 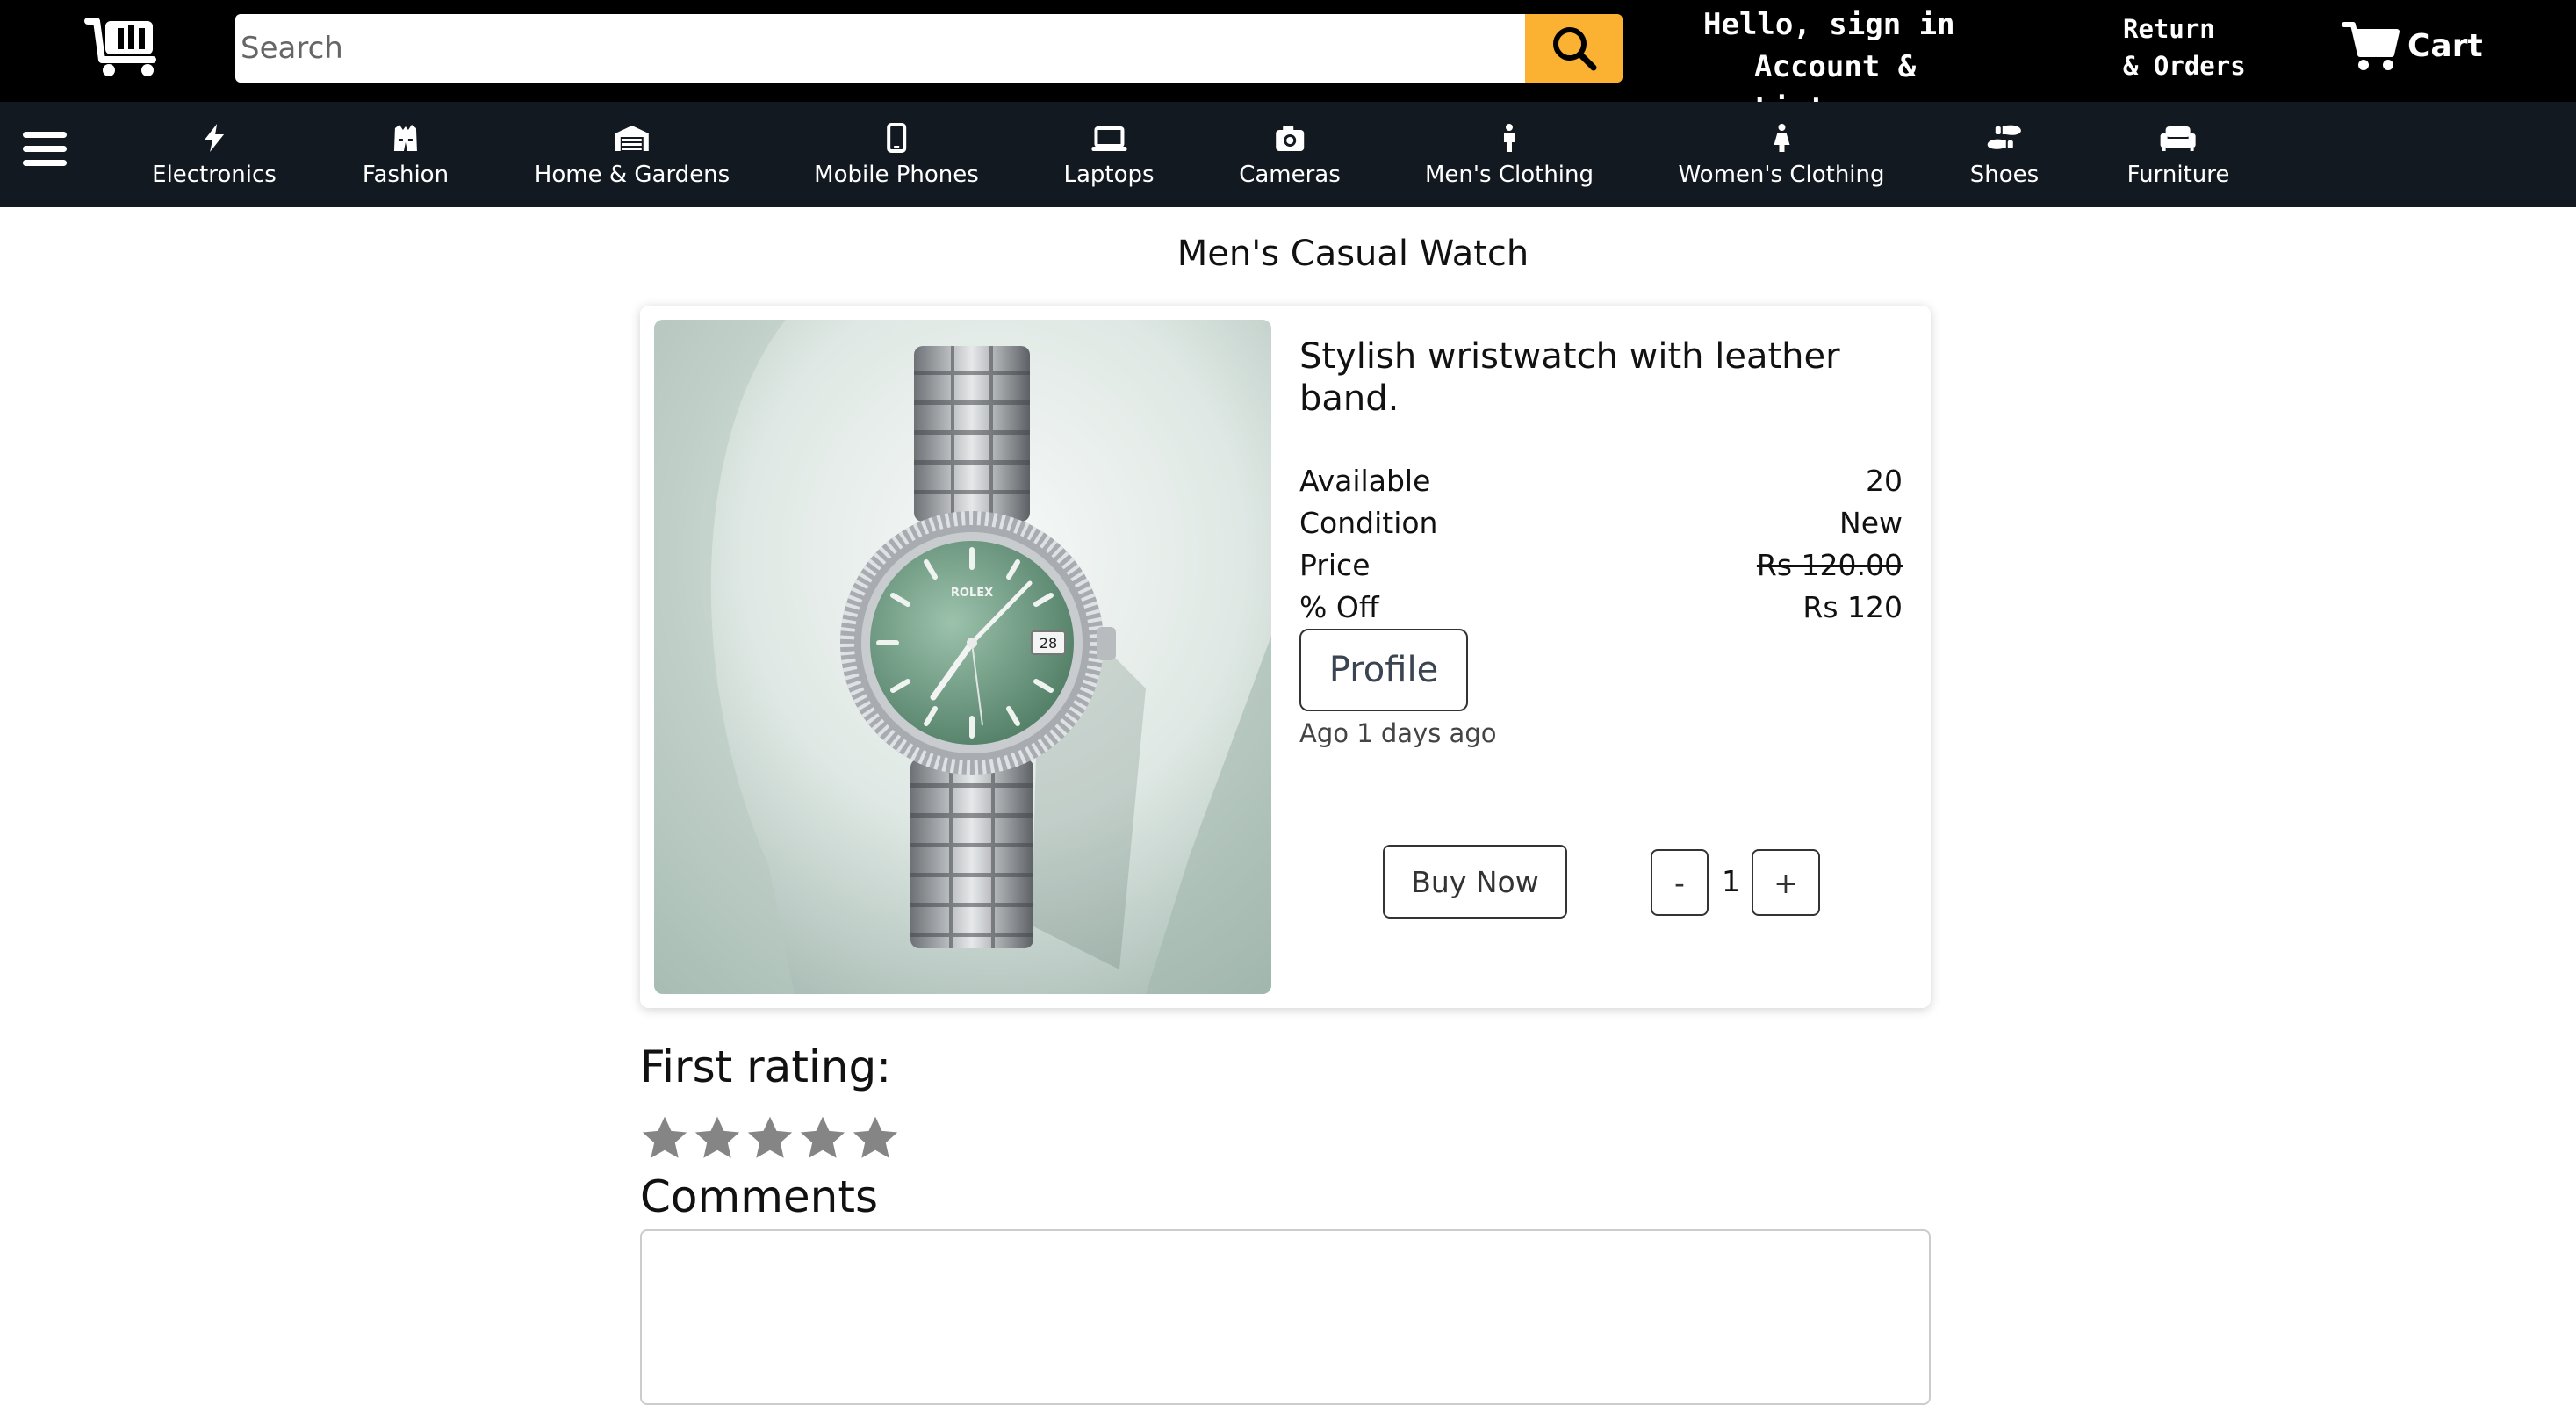 I want to click on category-shoes: Shoes, so click(x=2004, y=154).